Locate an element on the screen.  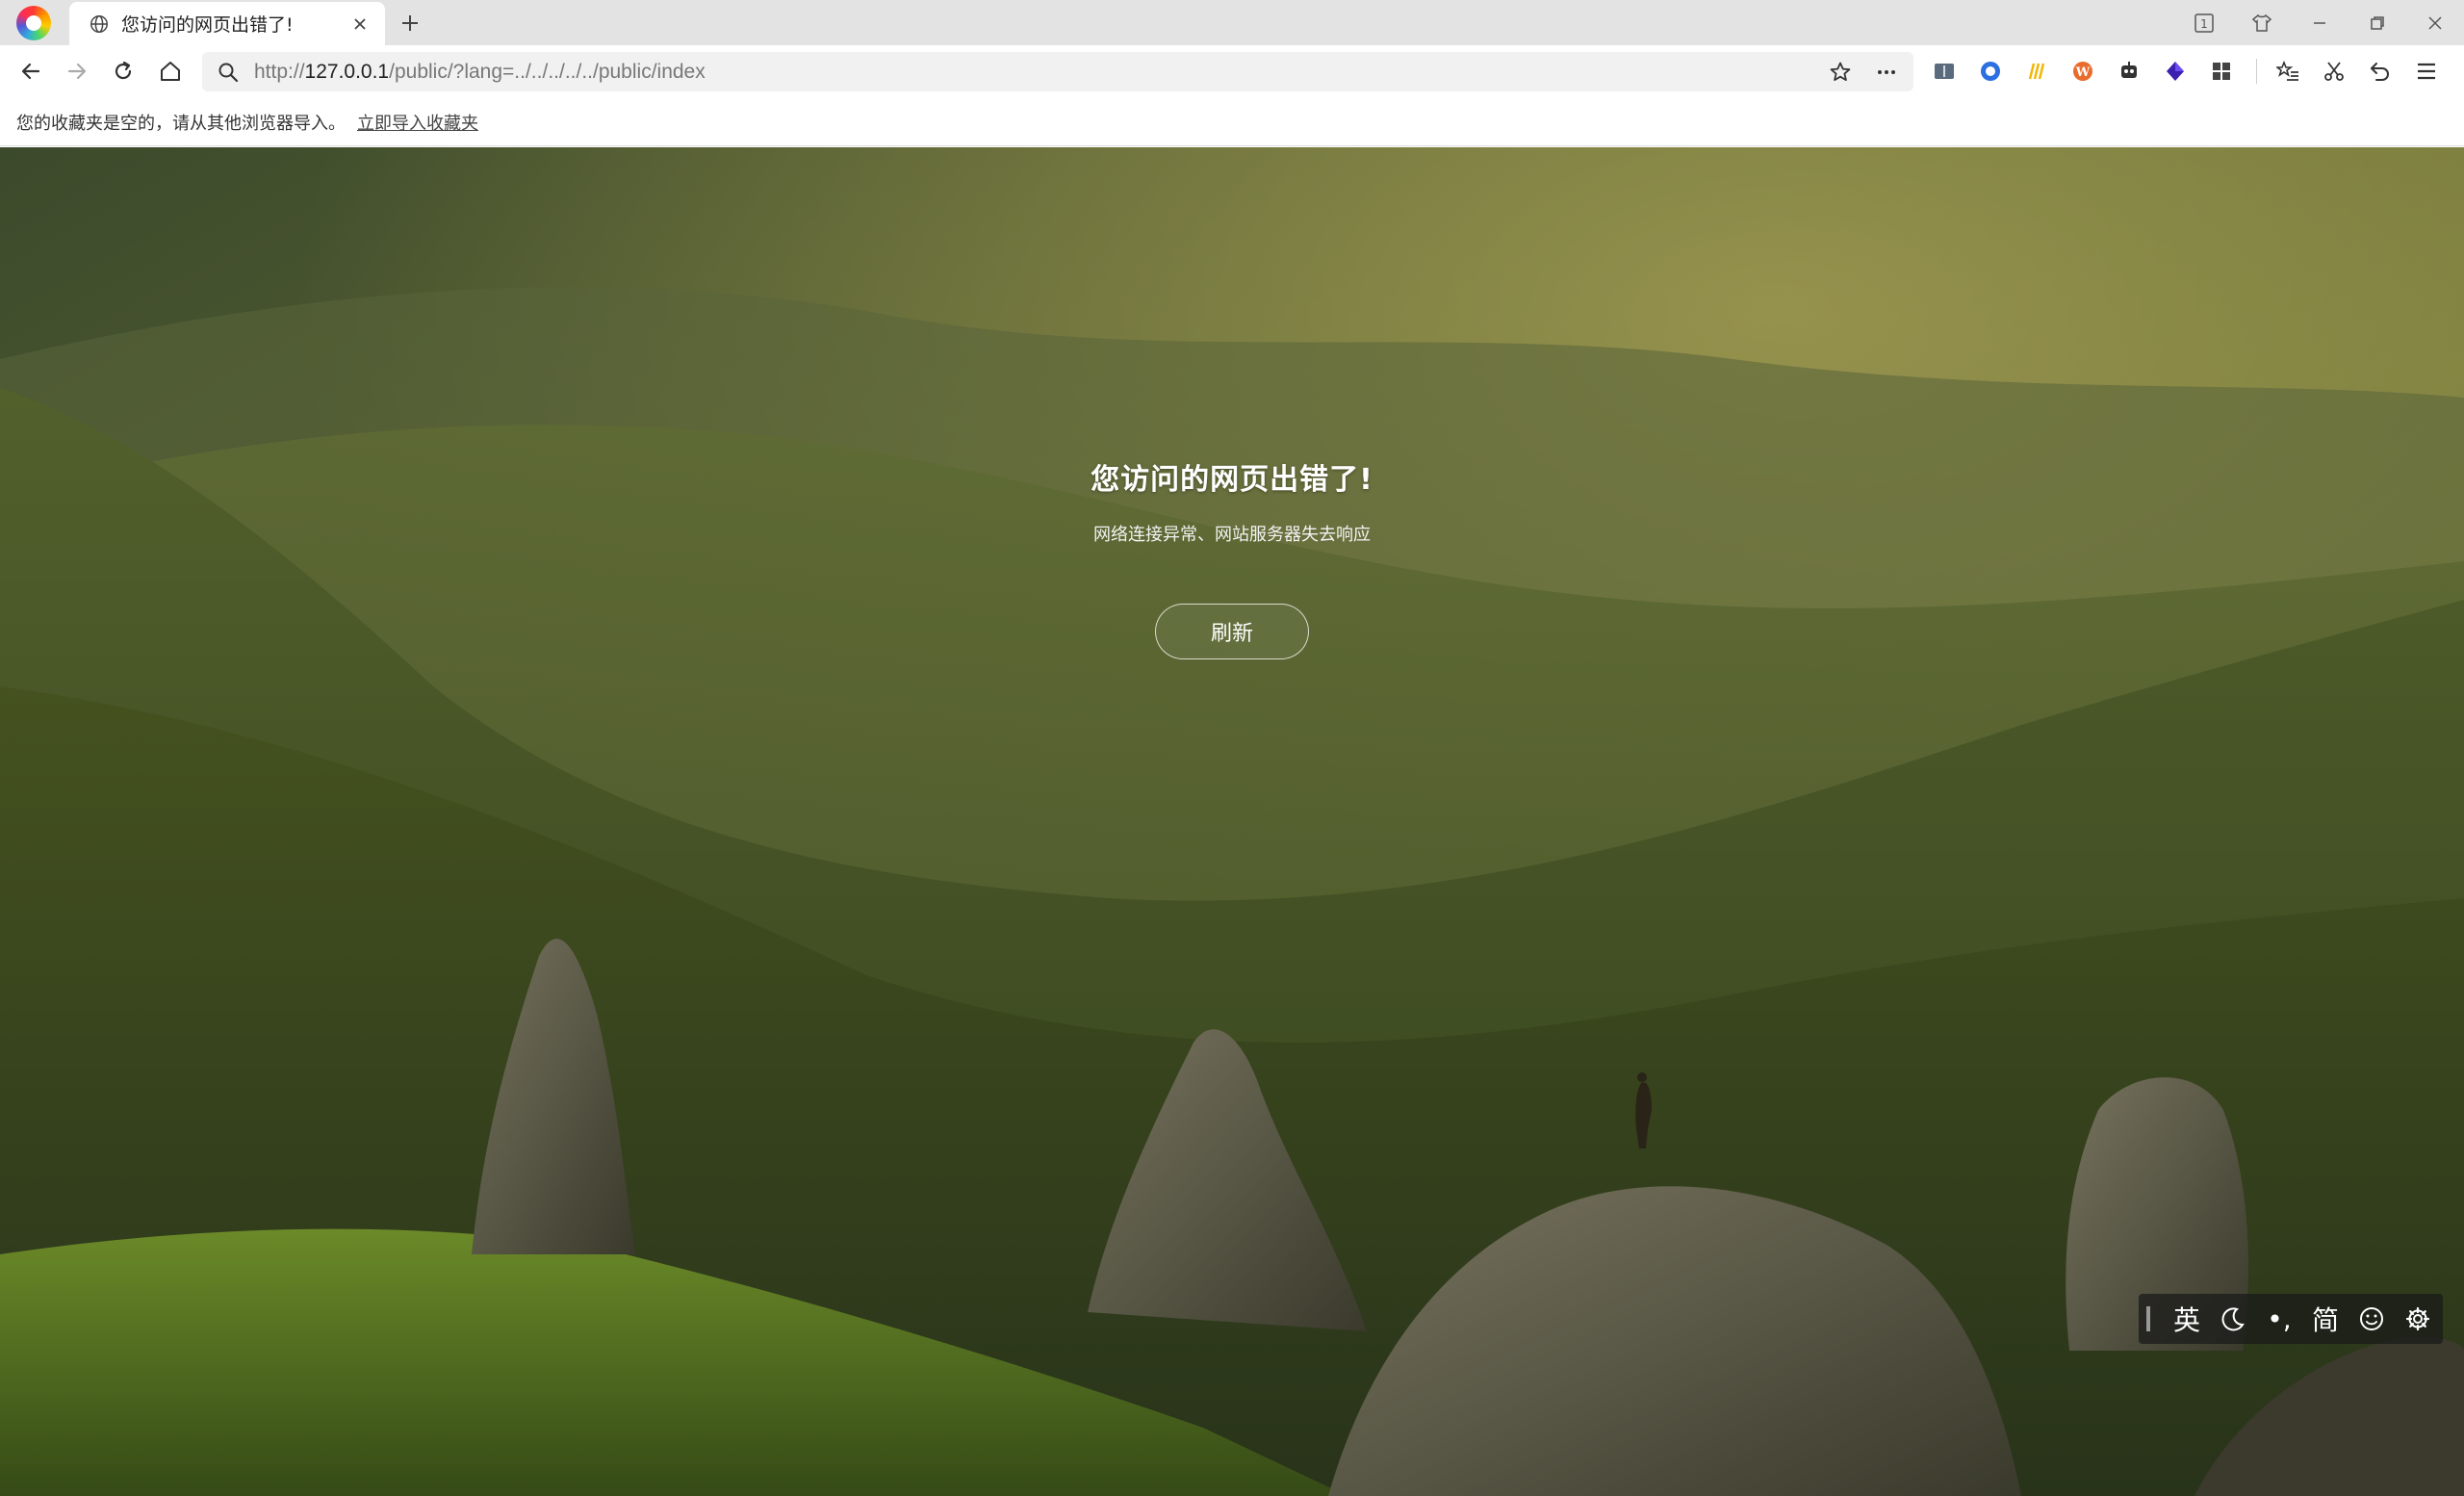
svg-text: 1 is located at coordinates (2204, 24).